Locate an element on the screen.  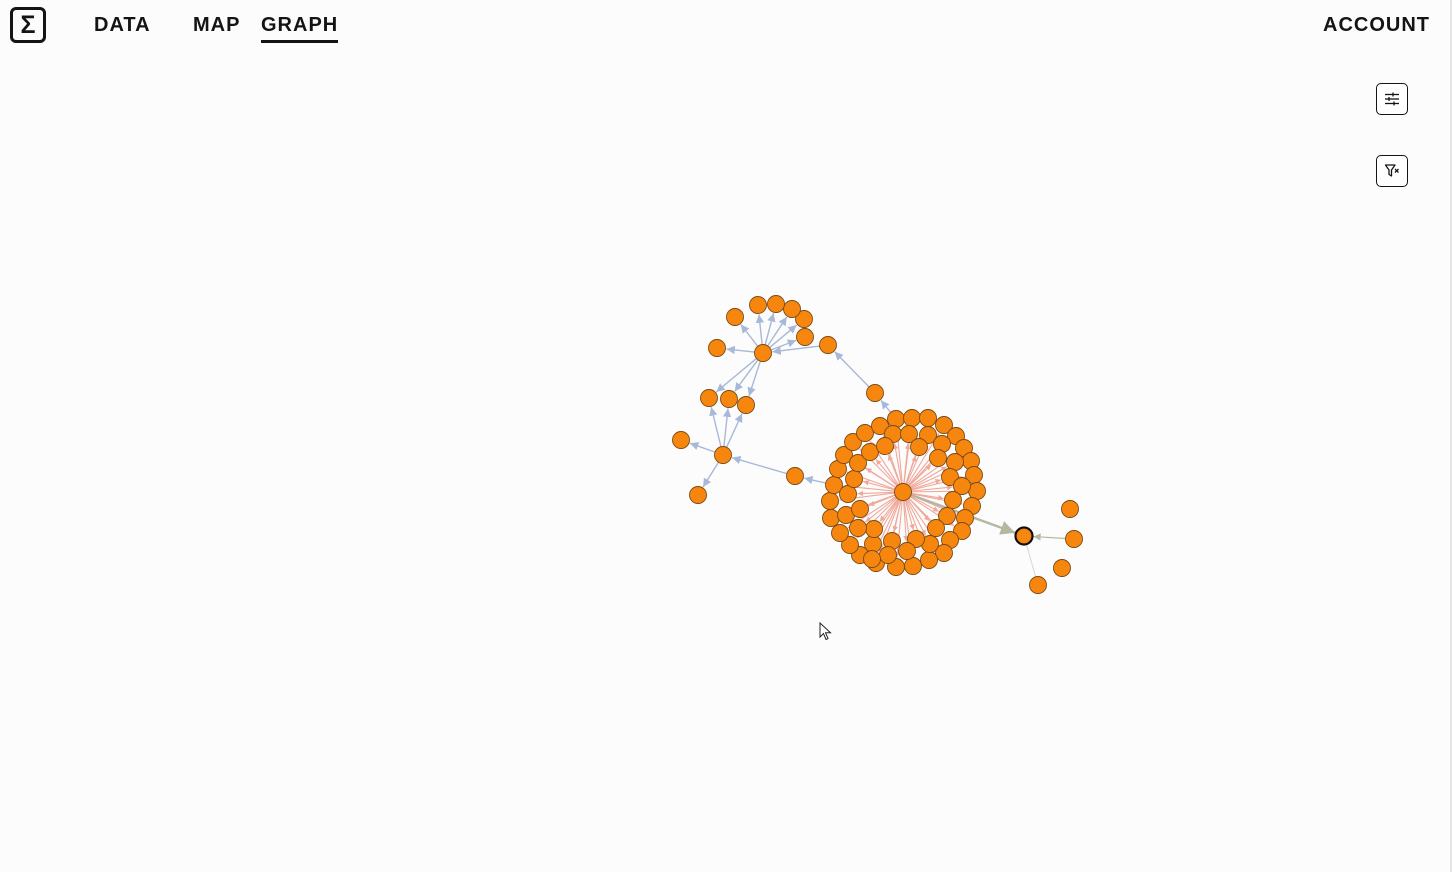
mouse-cursor-icon is located at coordinates (825, 631).